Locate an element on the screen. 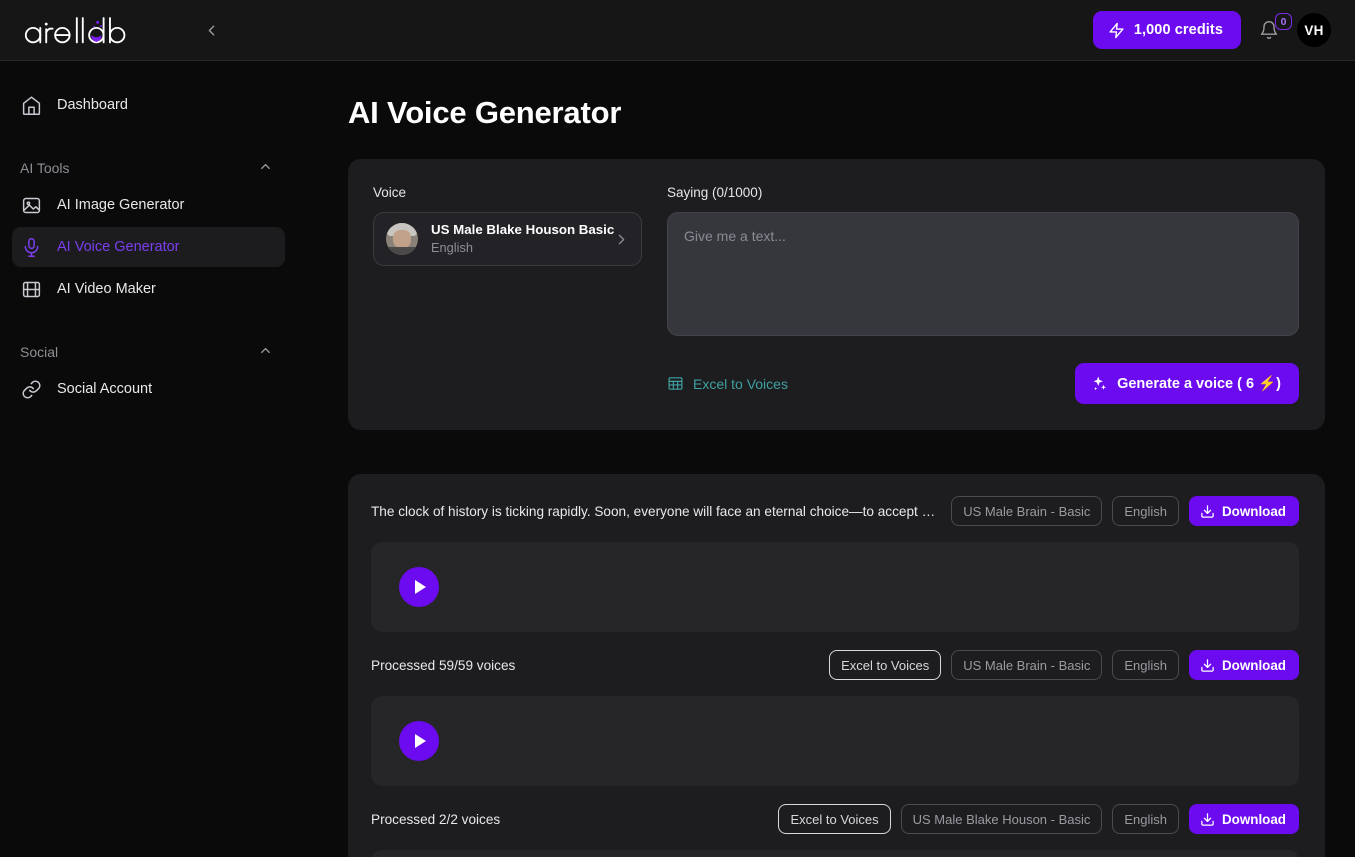 This screenshot has width=1355, height=857. brand-logo is located at coordinates (92, 30).